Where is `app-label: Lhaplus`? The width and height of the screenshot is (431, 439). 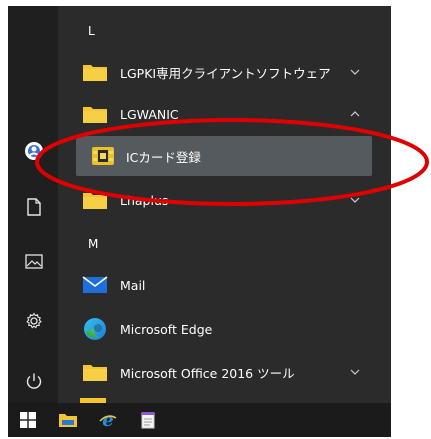
app-label: Lhaplus is located at coordinates (144, 200).